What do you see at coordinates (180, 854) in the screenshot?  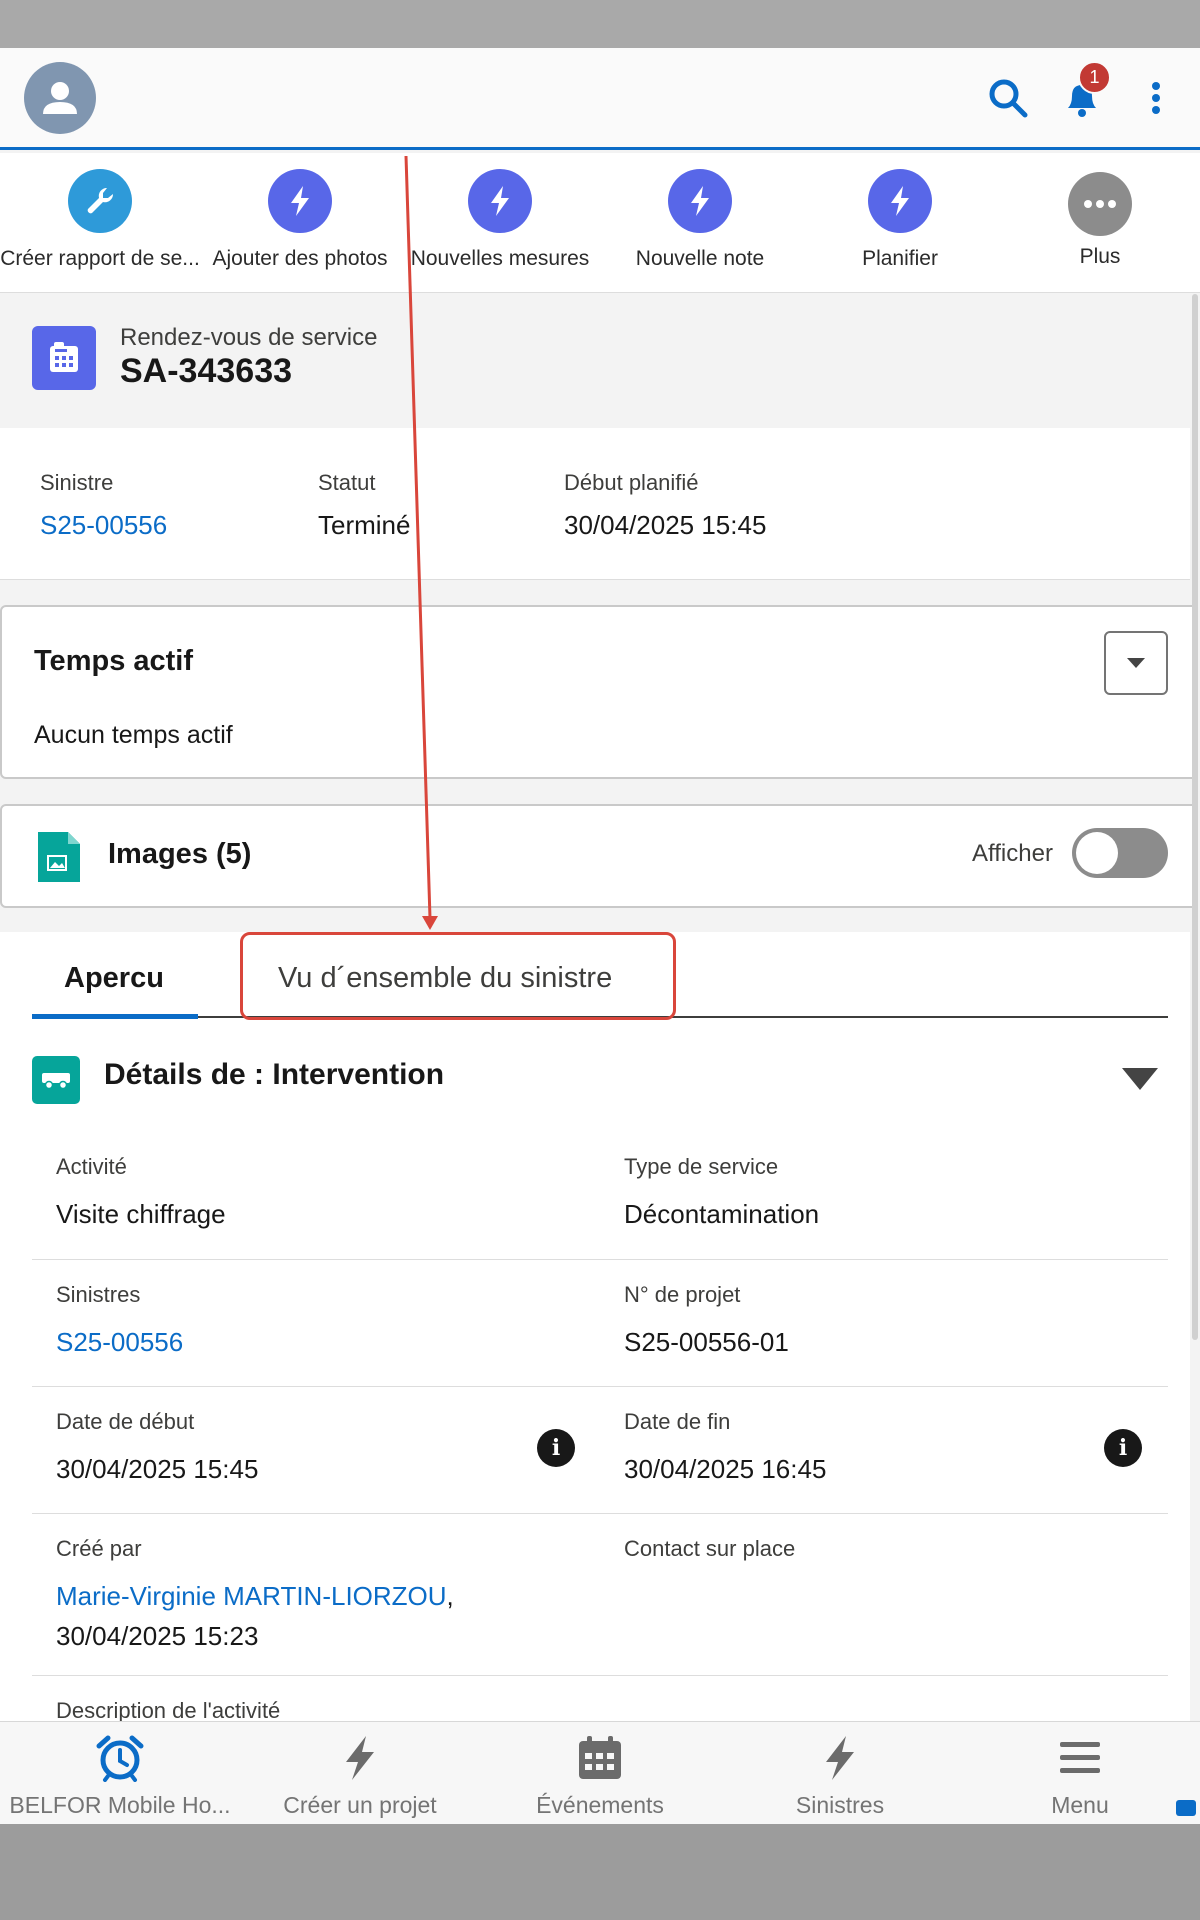 I see `images-title: Images (5)` at bounding box center [180, 854].